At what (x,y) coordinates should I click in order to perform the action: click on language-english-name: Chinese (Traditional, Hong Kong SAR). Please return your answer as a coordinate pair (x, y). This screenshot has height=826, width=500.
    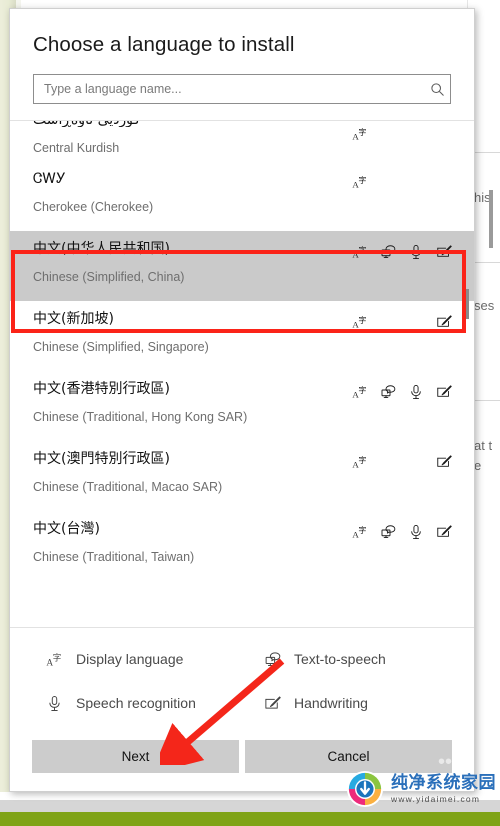
    Looking at the image, I should click on (140, 417).